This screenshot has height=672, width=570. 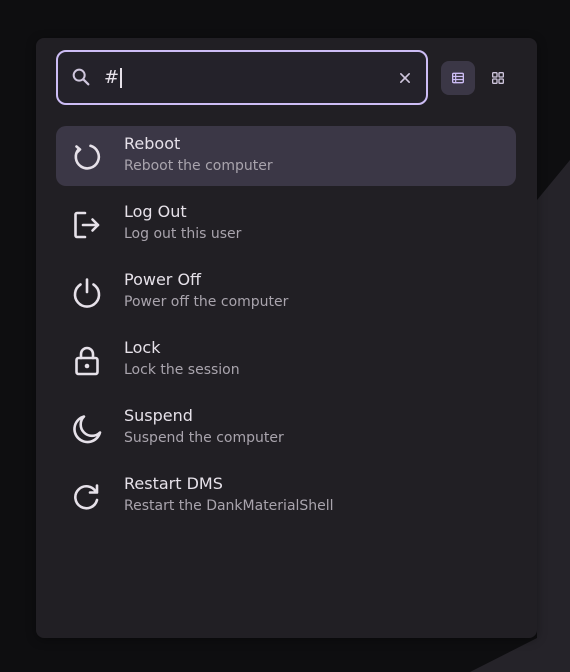 What do you see at coordinates (173, 483) in the screenshot?
I see `item-title: Restart DMS` at bounding box center [173, 483].